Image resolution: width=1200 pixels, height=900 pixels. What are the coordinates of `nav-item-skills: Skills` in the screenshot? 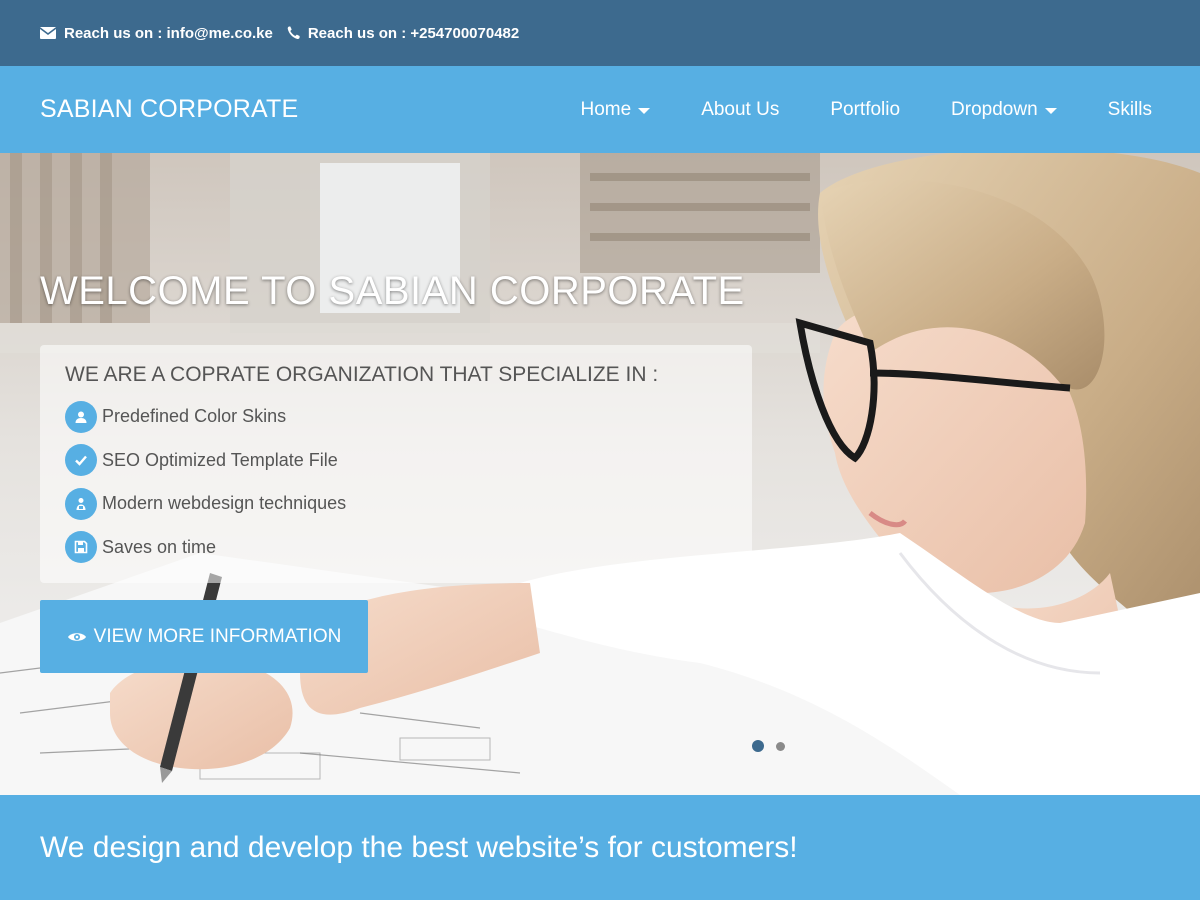 It's located at (1130, 110).